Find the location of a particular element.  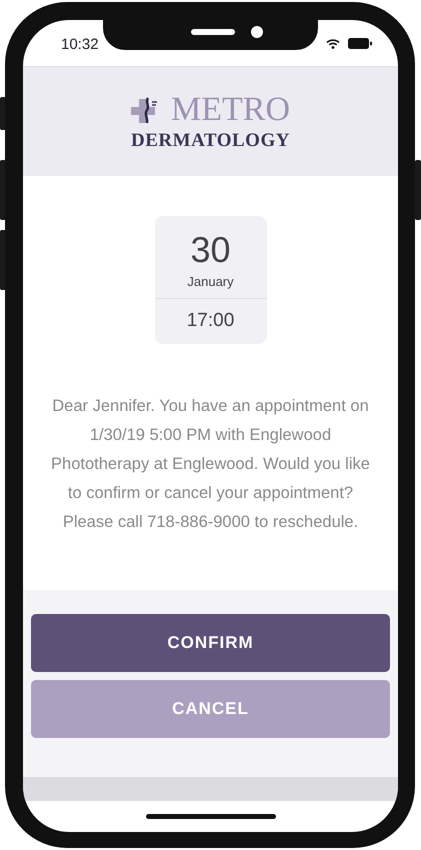

confirm-button: CONFIRM is located at coordinates (210, 643).